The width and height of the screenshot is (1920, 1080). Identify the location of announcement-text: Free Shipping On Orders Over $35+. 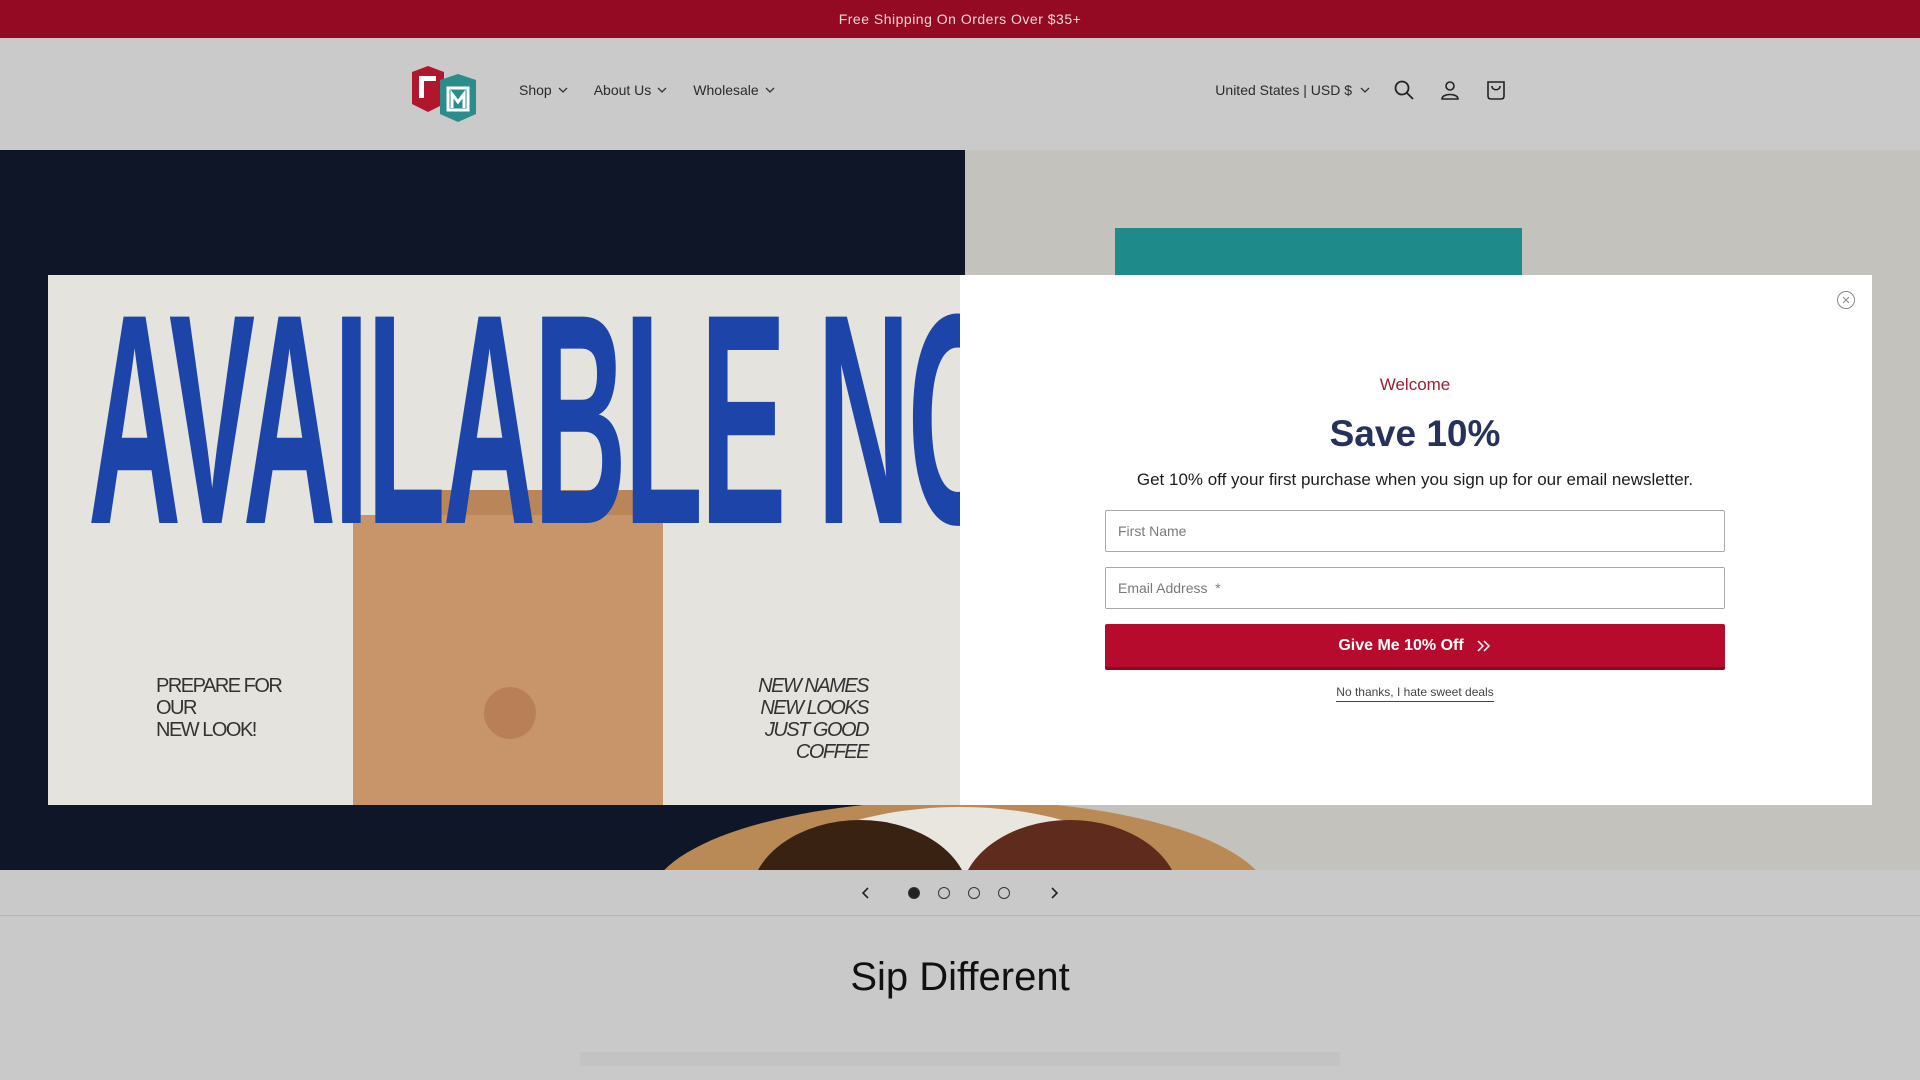
(960, 19).